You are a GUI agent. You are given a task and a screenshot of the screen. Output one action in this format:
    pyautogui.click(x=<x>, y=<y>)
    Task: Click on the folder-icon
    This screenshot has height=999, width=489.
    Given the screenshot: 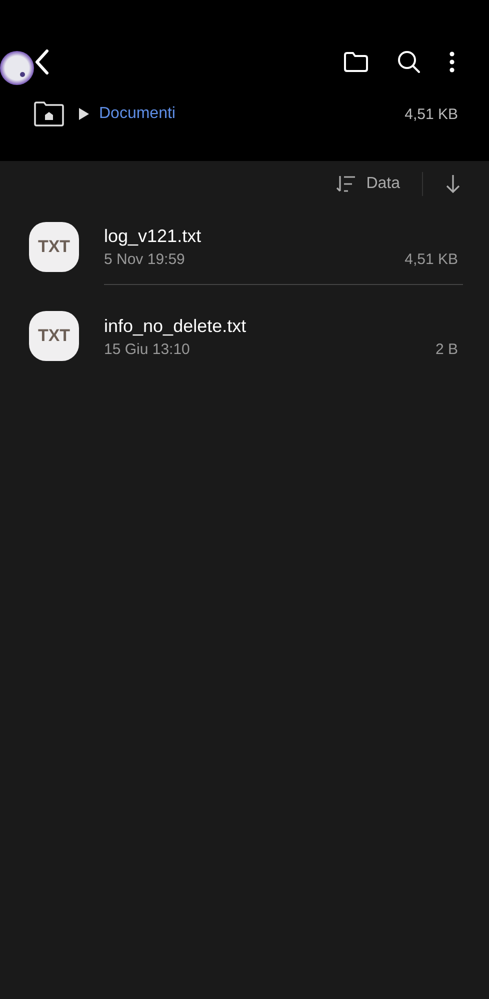 What is the action you would take?
    pyautogui.click(x=356, y=62)
    